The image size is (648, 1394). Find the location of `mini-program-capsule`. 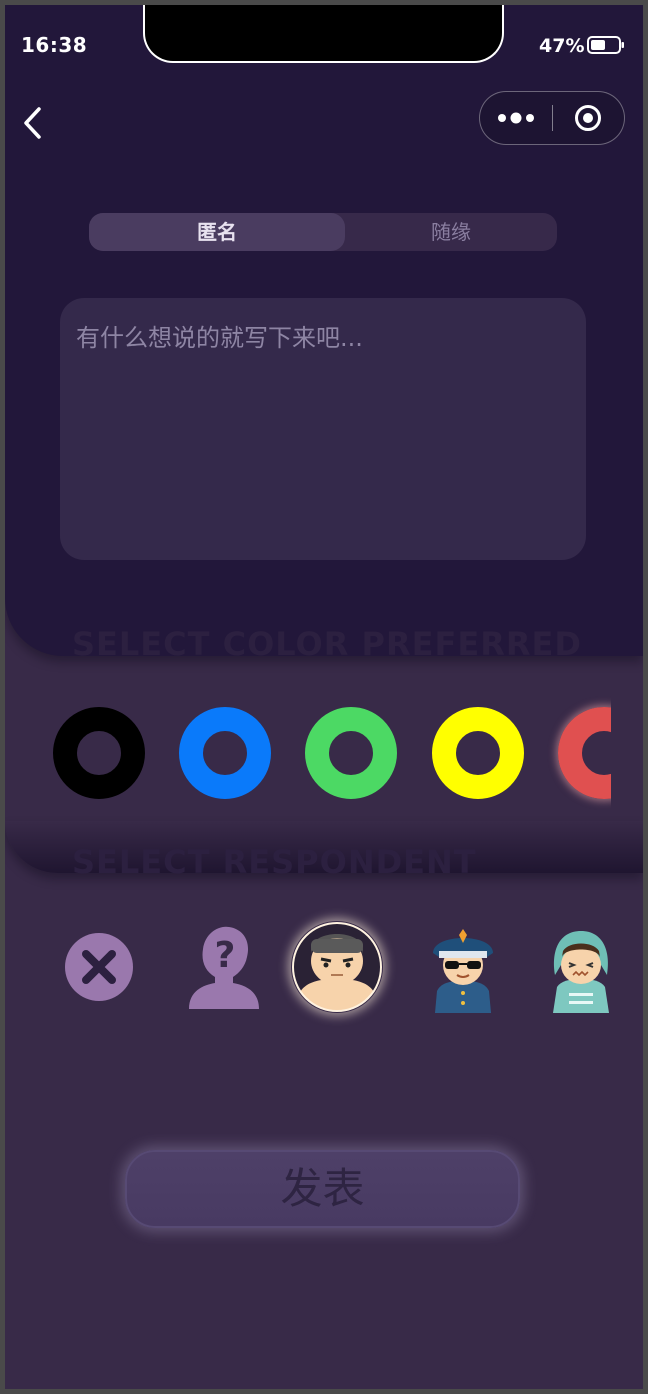

mini-program-capsule is located at coordinates (552, 118).